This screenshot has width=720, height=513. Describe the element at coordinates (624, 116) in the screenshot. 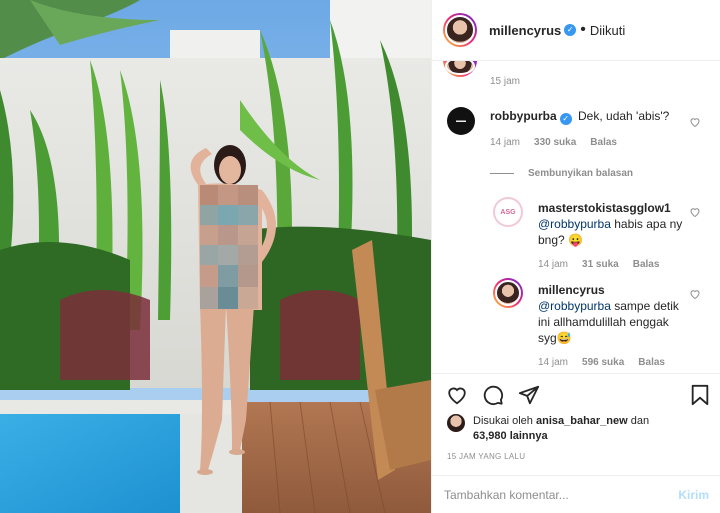

I see `comment-text: Dek, udah 'abis'?` at that location.